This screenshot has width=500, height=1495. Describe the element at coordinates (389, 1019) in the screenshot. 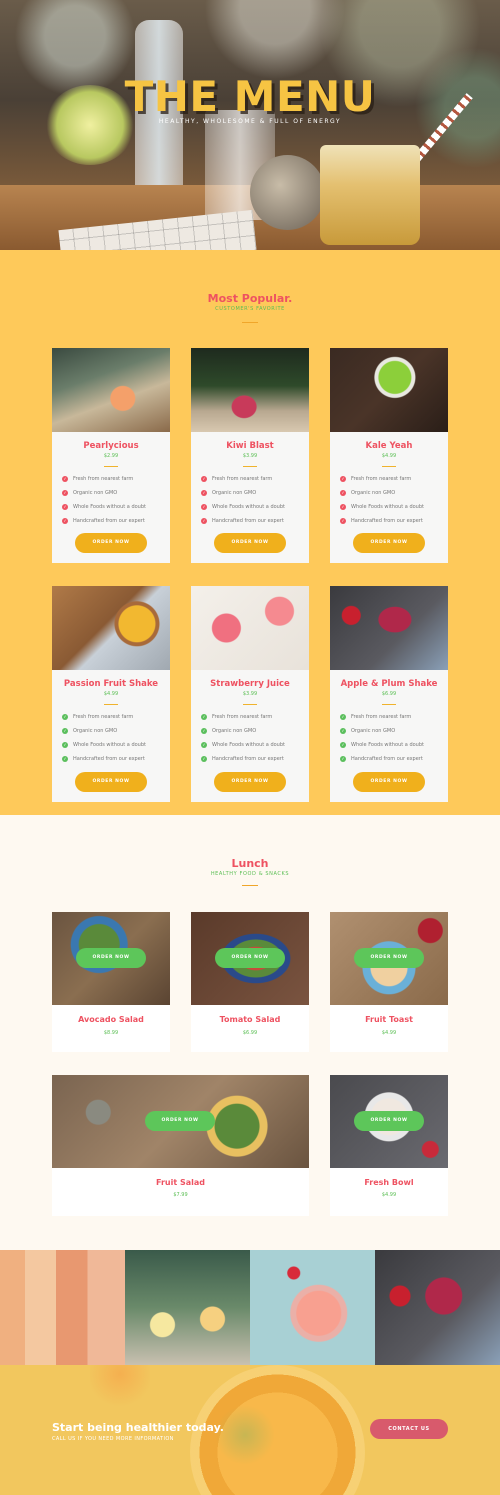

I see `menu-item-name: Fruit Toast` at that location.